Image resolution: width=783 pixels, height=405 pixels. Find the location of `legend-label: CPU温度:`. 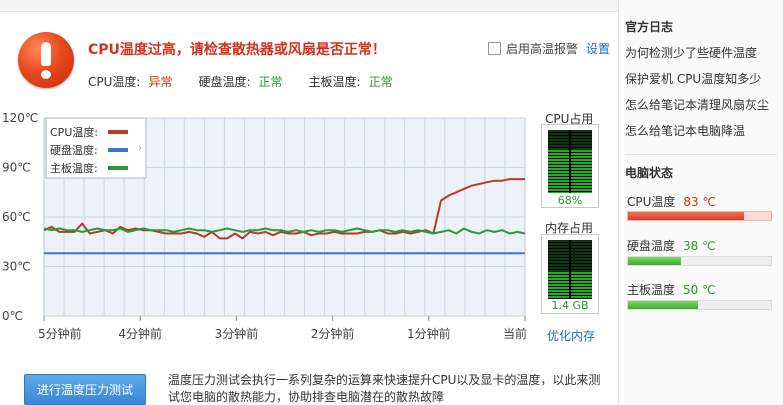

legend-label: CPU温度: is located at coordinates (74, 132).